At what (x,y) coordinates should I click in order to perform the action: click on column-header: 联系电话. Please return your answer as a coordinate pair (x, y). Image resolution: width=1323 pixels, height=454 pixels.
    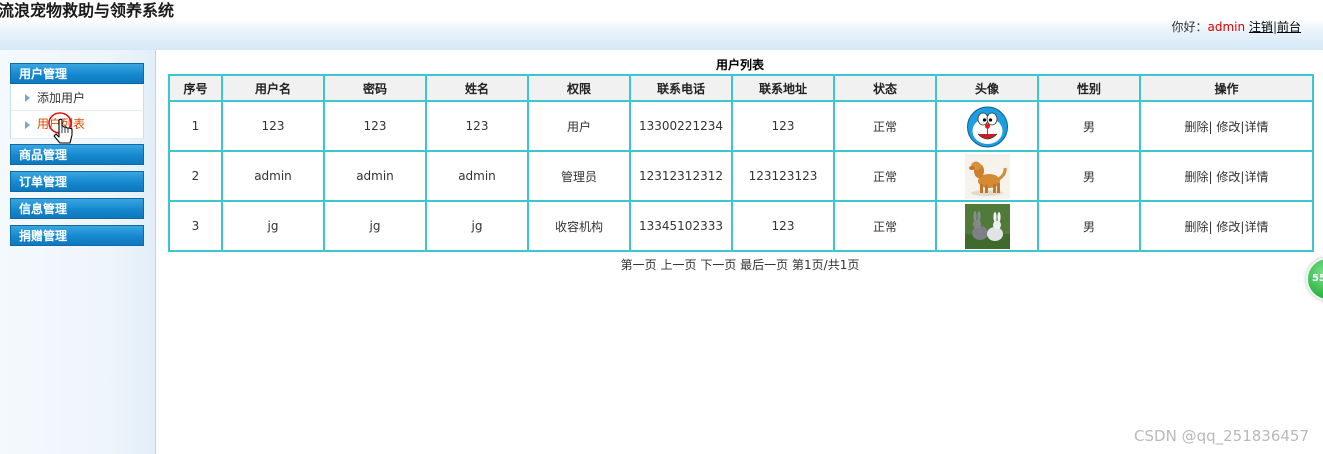
    Looking at the image, I should click on (681, 88).